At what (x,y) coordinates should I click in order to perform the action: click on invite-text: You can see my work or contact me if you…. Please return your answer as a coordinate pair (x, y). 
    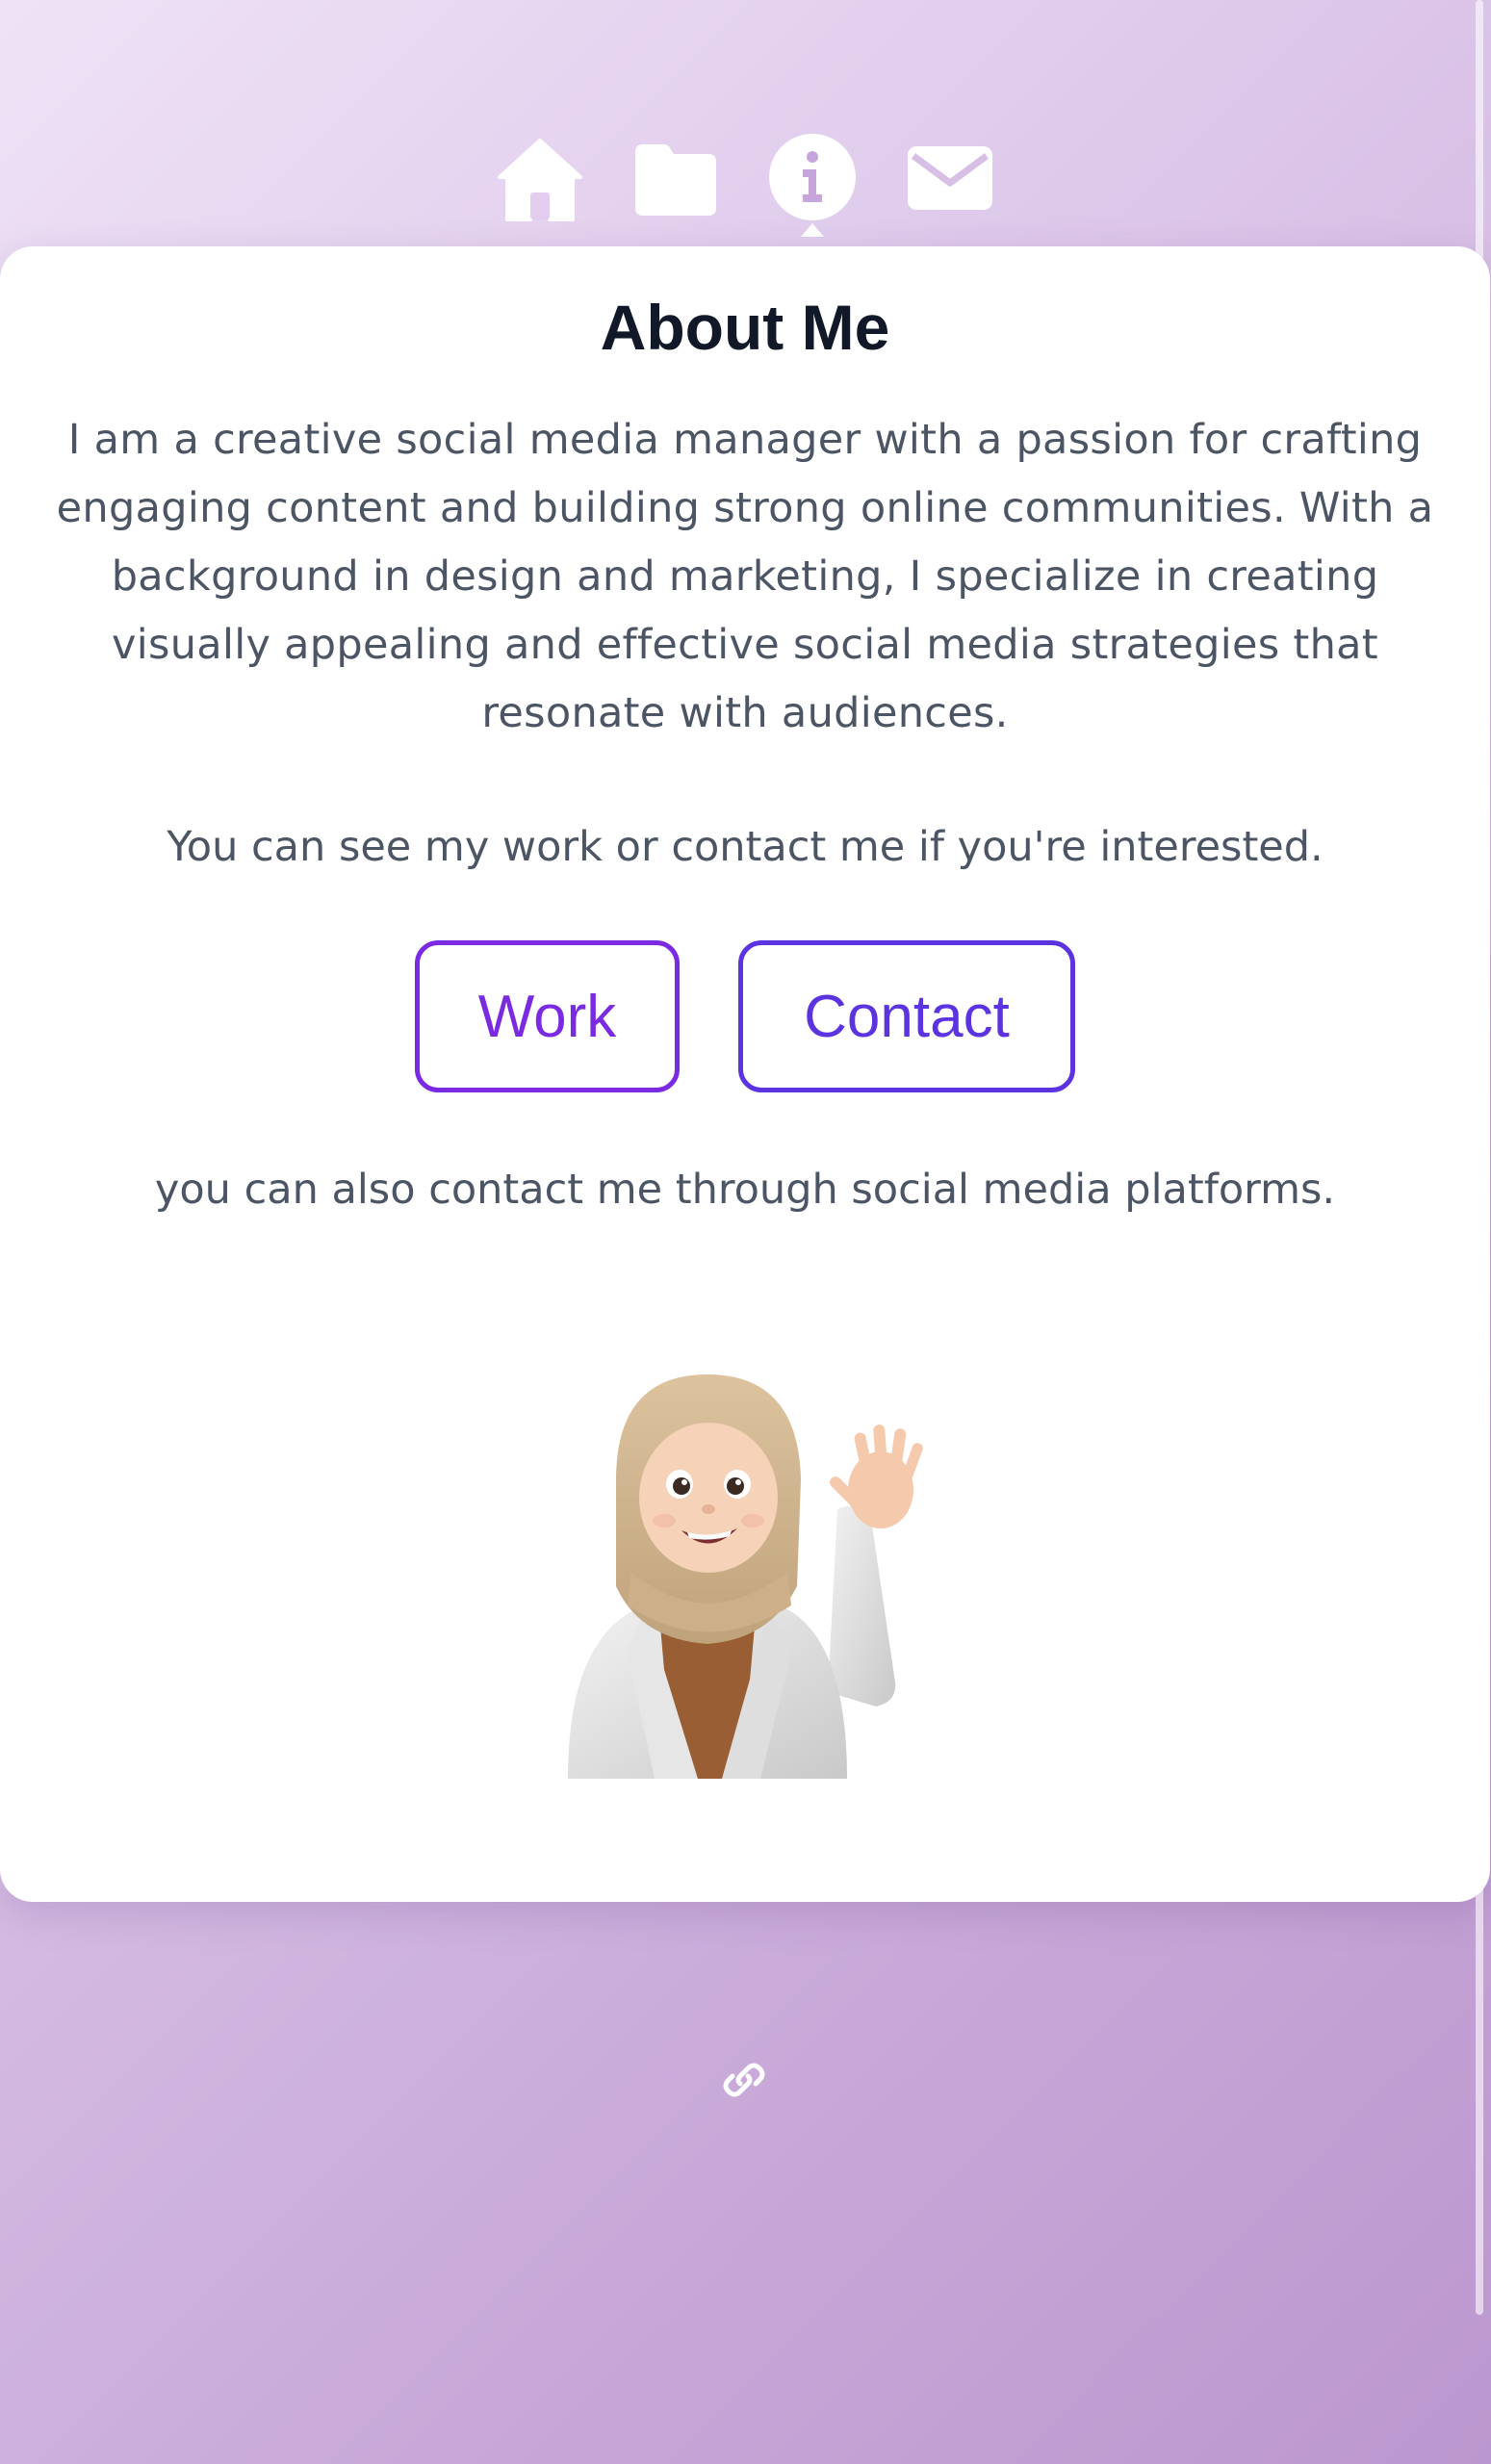
    Looking at the image, I should click on (745, 847).